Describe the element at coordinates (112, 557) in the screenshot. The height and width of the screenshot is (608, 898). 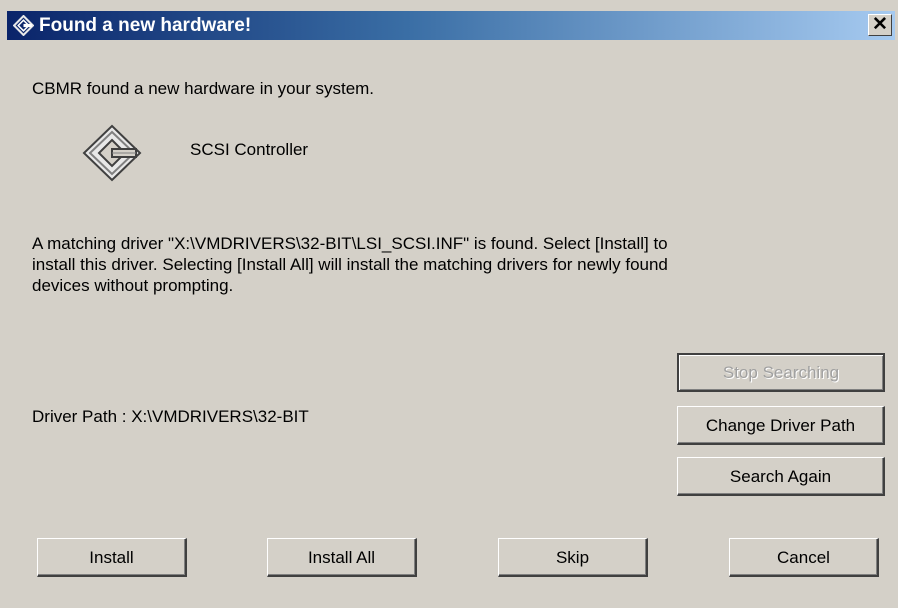
I see `install-button: Install` at that location.